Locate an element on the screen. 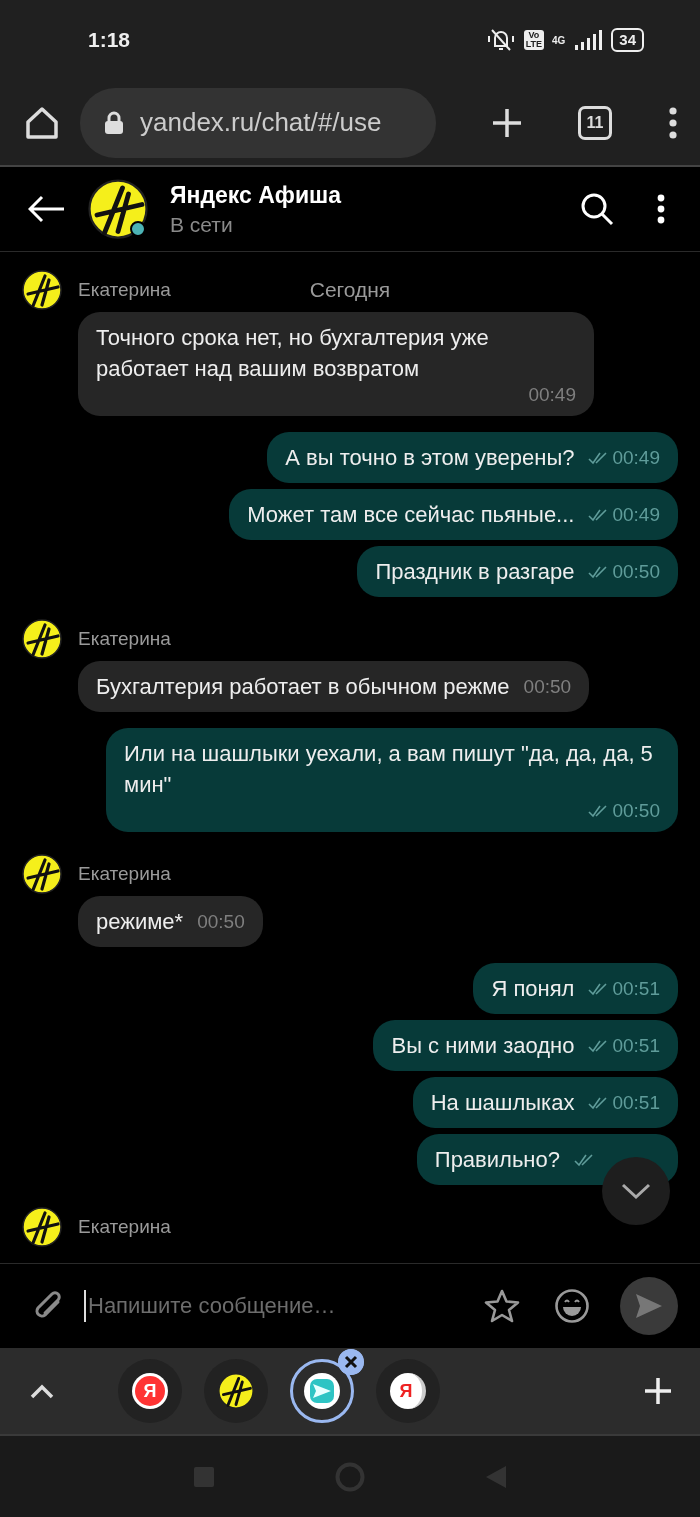  message-text: Праздник в разгаре is located at coordinates (475, 572).